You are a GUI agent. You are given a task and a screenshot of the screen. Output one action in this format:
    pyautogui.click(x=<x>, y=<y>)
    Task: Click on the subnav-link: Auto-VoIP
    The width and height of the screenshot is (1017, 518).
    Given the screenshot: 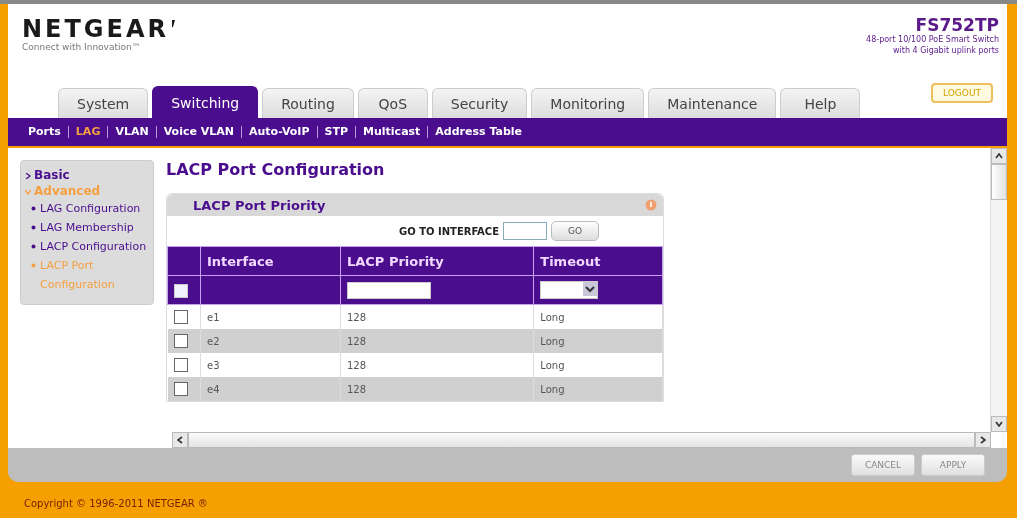 What is the action you would take?
    pyautogui.click(x=275, y=132)
    